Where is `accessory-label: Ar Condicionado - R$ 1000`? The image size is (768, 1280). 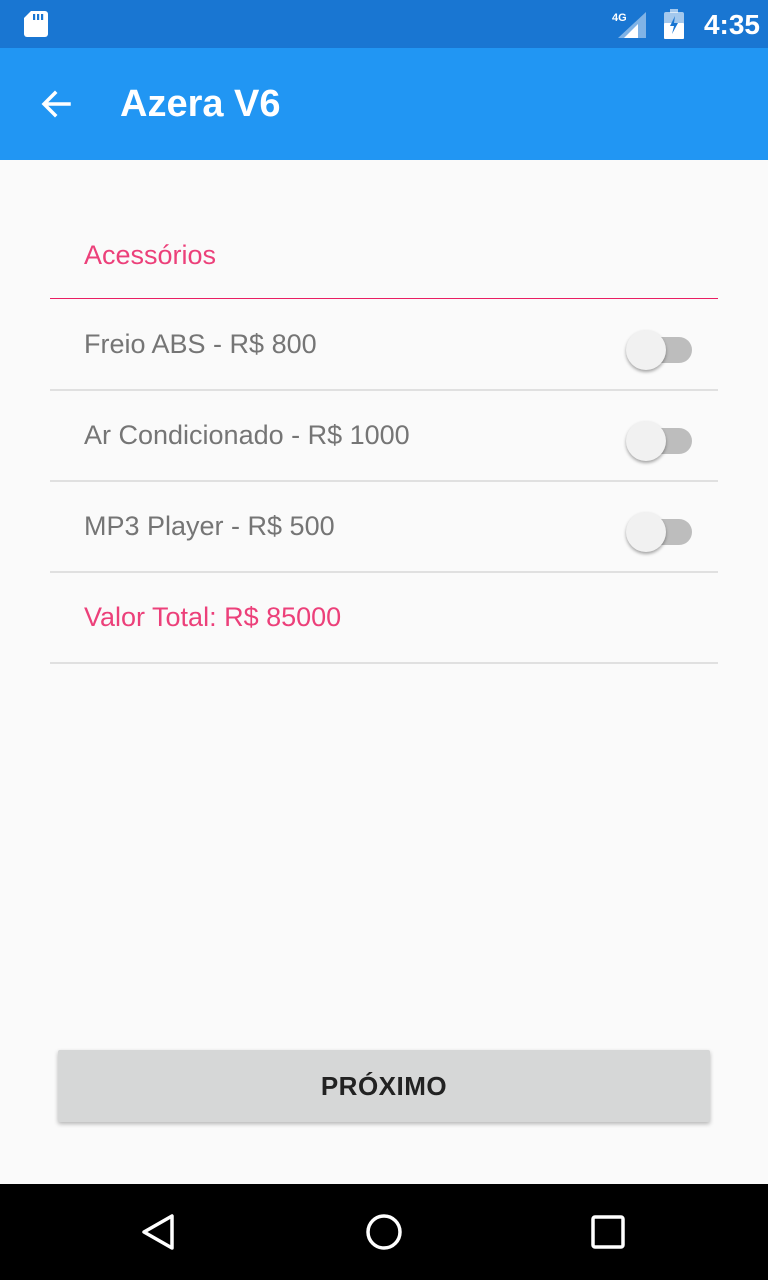
accessory-label: Ar Condicionado - R$ 1000 is located at coordinates (247, 435).